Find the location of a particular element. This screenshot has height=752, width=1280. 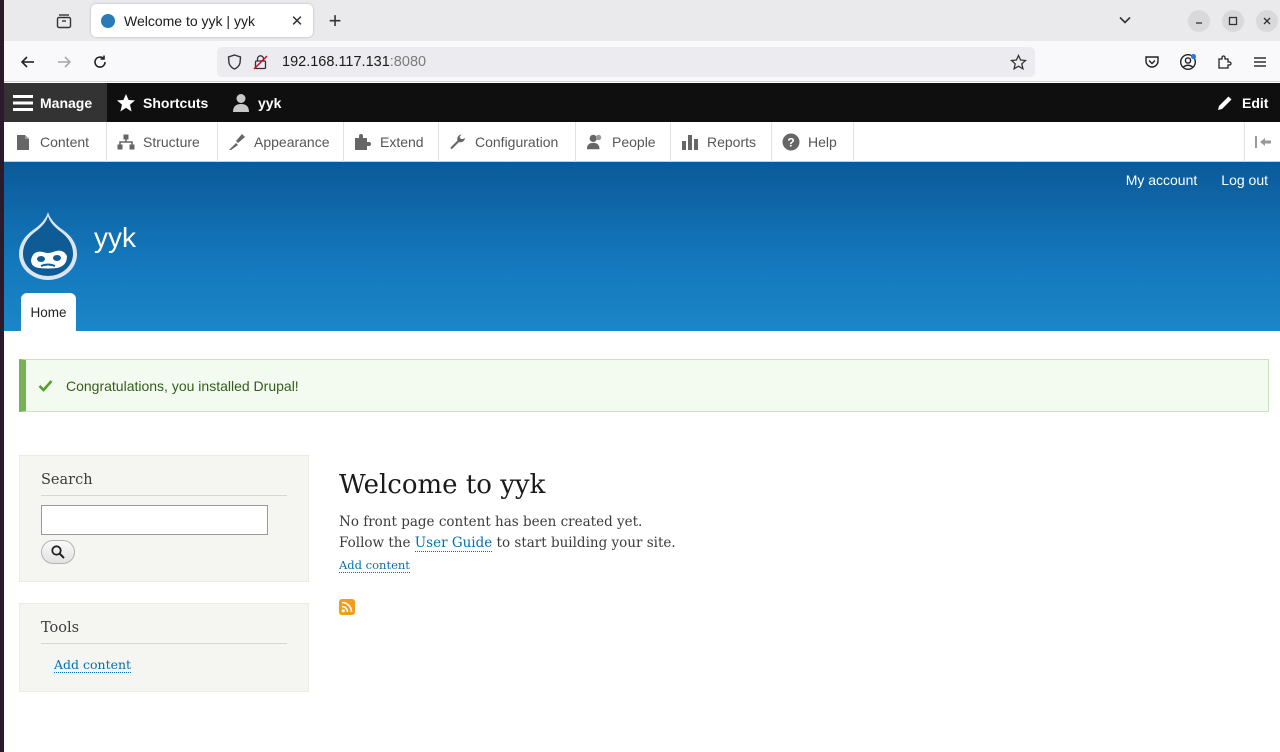

paintbrush-icon is located at coordinates (237, 142).